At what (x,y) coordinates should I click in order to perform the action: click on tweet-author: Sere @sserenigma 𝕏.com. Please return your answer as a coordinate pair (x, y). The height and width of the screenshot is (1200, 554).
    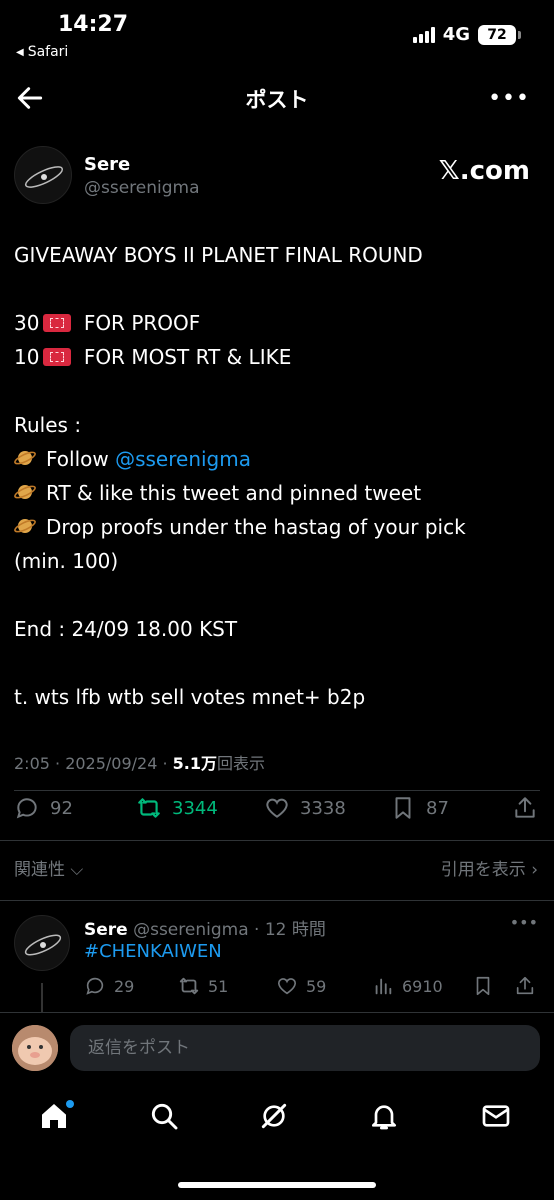
    Looking at the image, I should click on (277, 176).